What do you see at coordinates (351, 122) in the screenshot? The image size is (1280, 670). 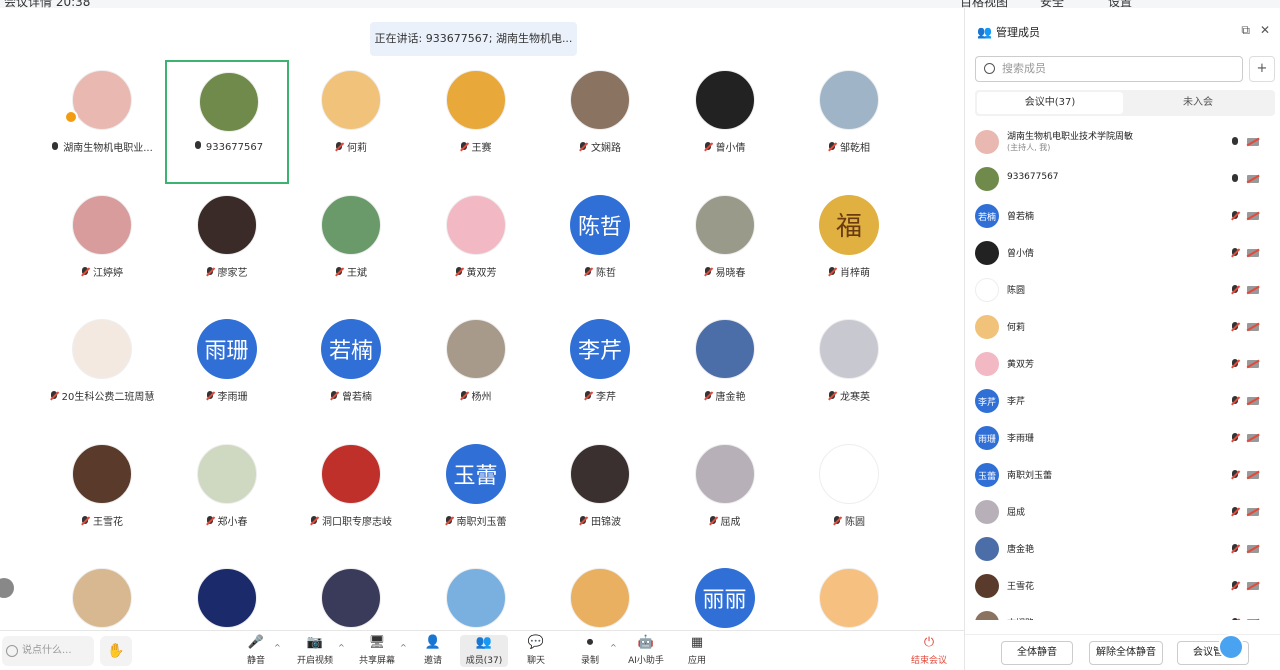 I see `participant-tile: 何莉` at bounding box center [351, 122].